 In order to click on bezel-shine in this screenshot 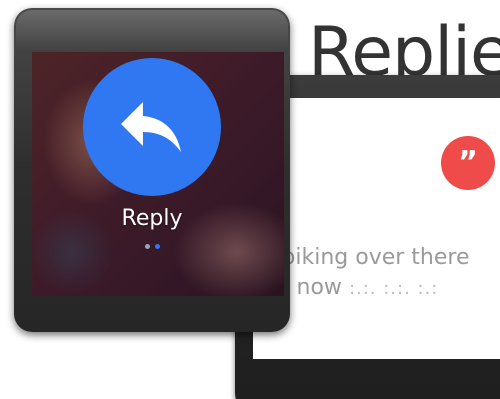, I will do `click(152, 30)`.